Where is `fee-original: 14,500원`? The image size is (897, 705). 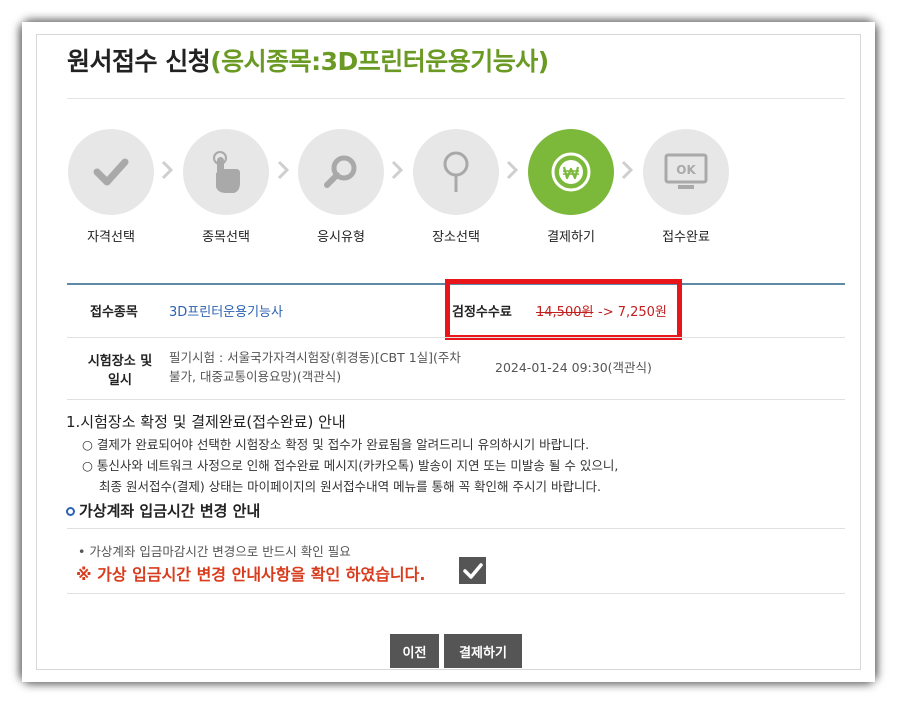
fee-original: 14,500원 is located at coordinates (565, 312).